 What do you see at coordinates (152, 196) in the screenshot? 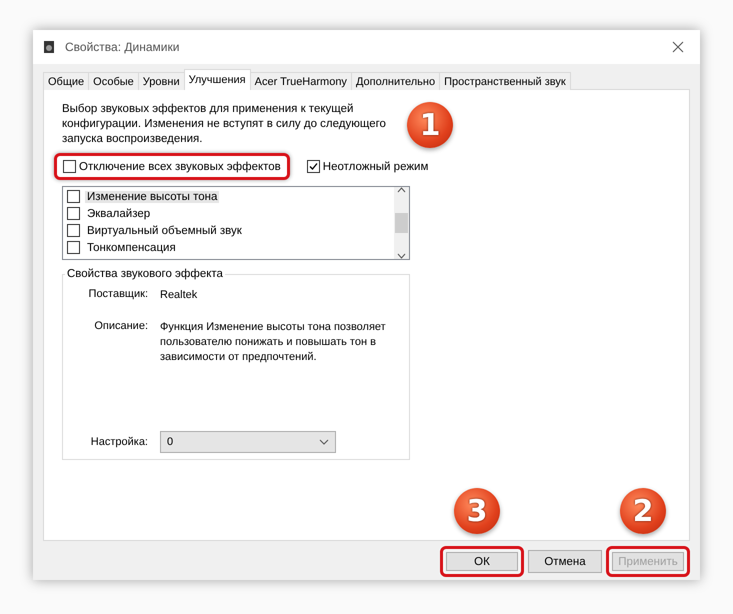
I see `effect-item: Изменение высоты тона` at bounding box center [152, 196].